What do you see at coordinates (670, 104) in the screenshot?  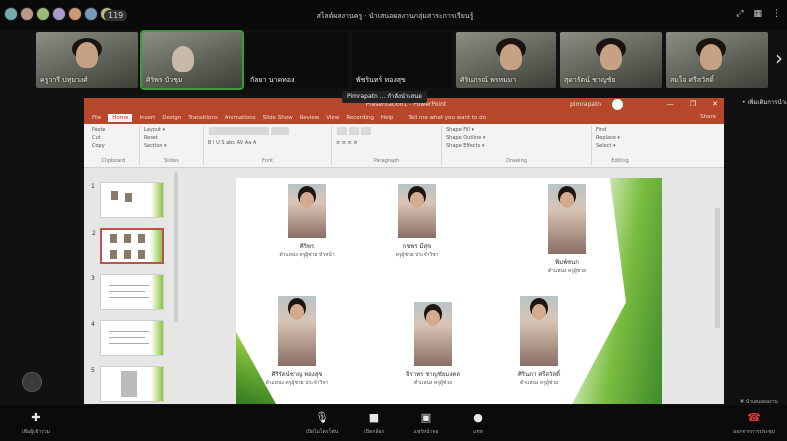 I see `minimize-icon: —` at bounding box center [670, 104].